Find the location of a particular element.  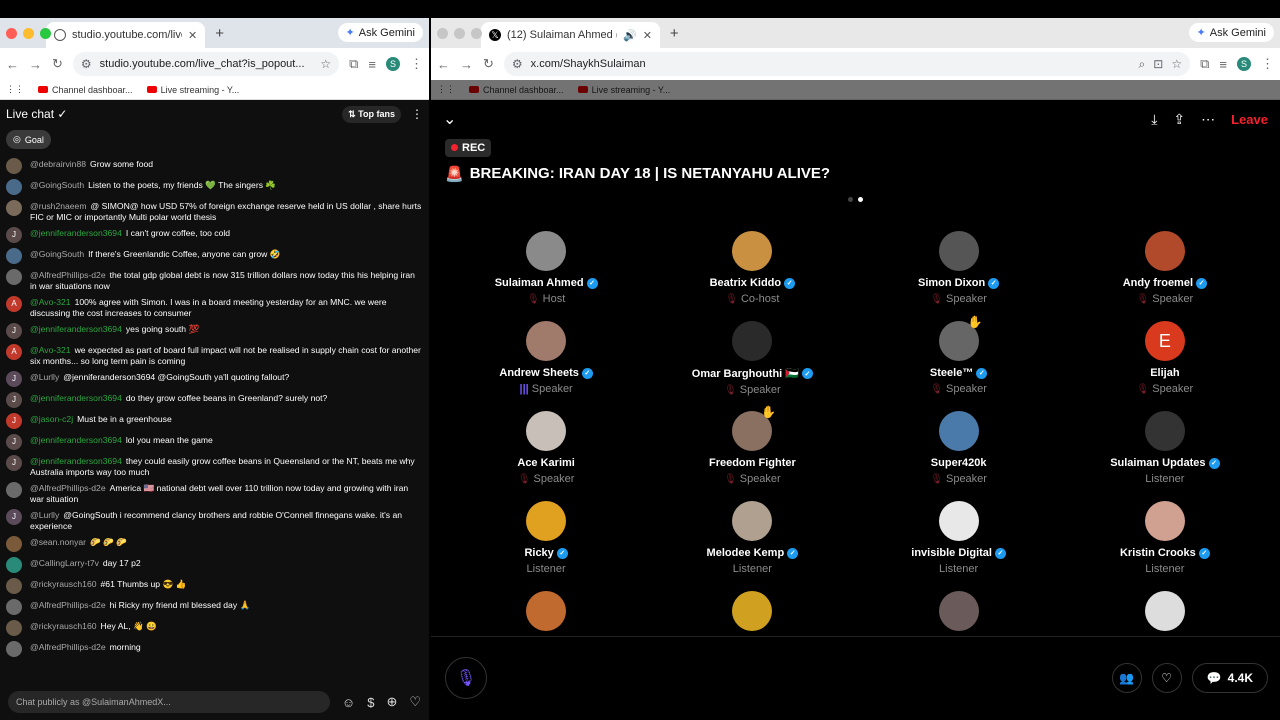

goal-chip: ◎ Goal is located at coordinates (28, 139).